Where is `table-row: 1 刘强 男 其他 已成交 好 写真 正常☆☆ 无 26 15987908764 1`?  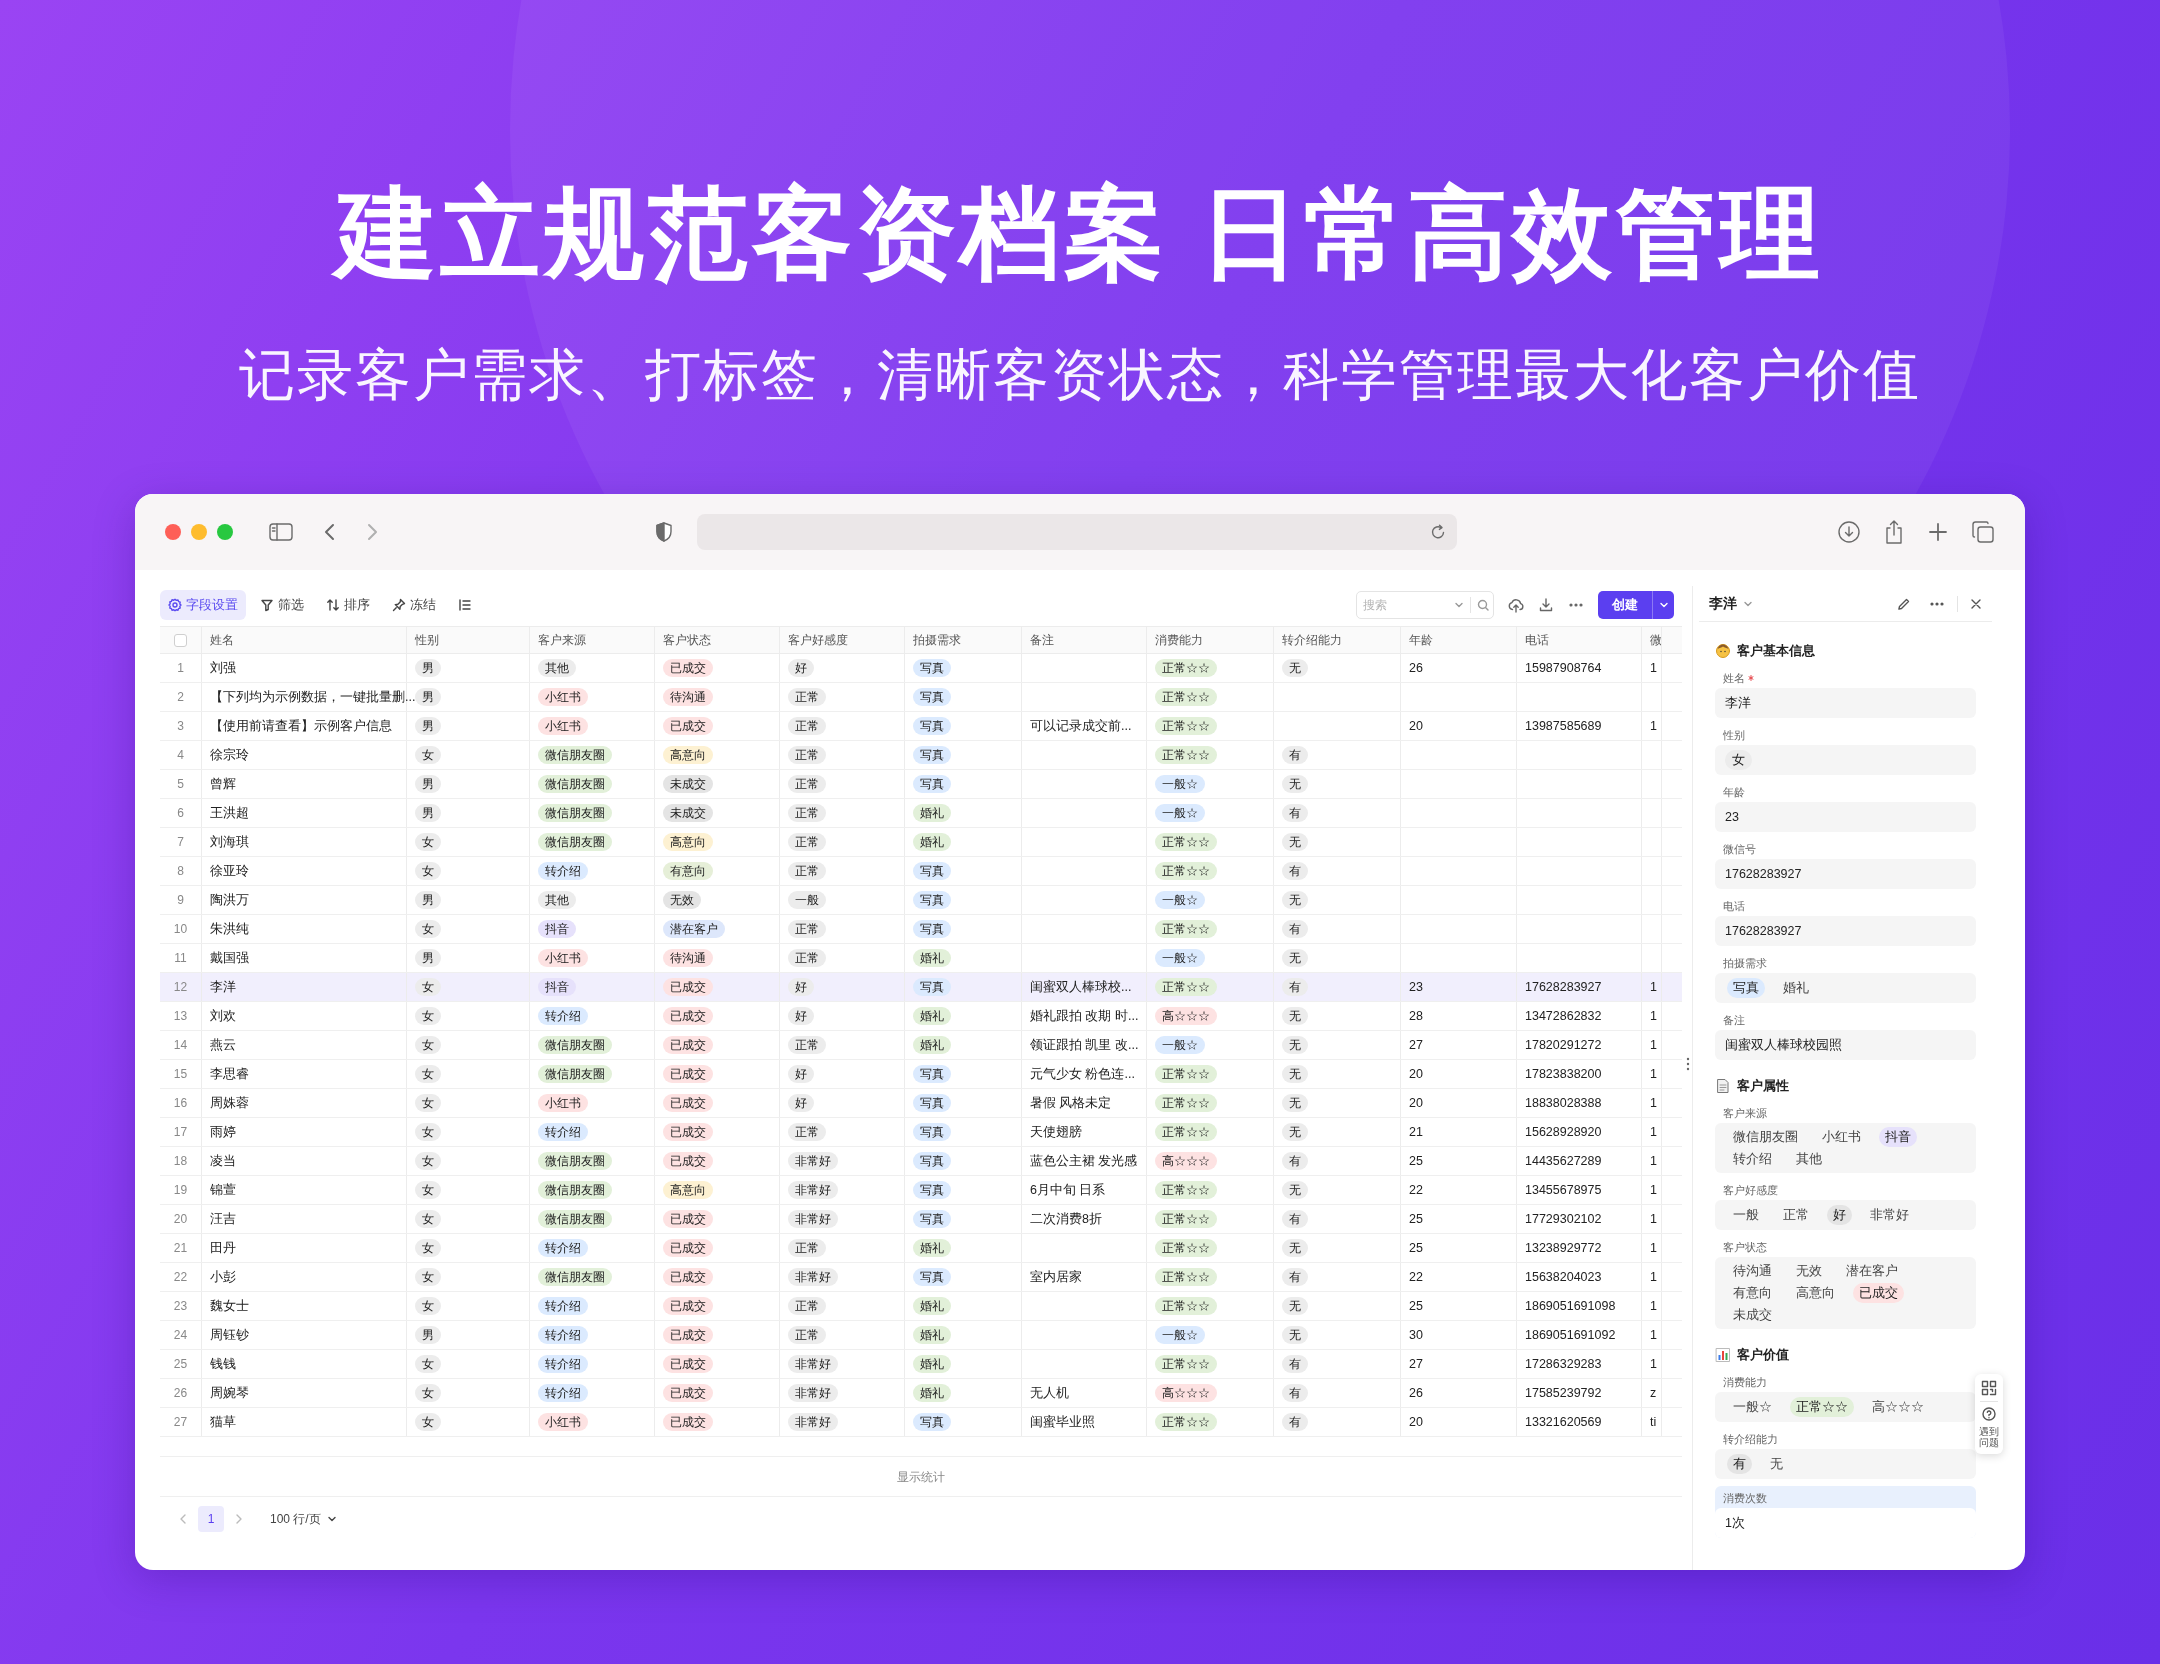 table-row: 1 刘强 男 其他 已成交 好 写真 正常☆☆ 无 26 15987908764 1 is located at coordinates (921, 668).